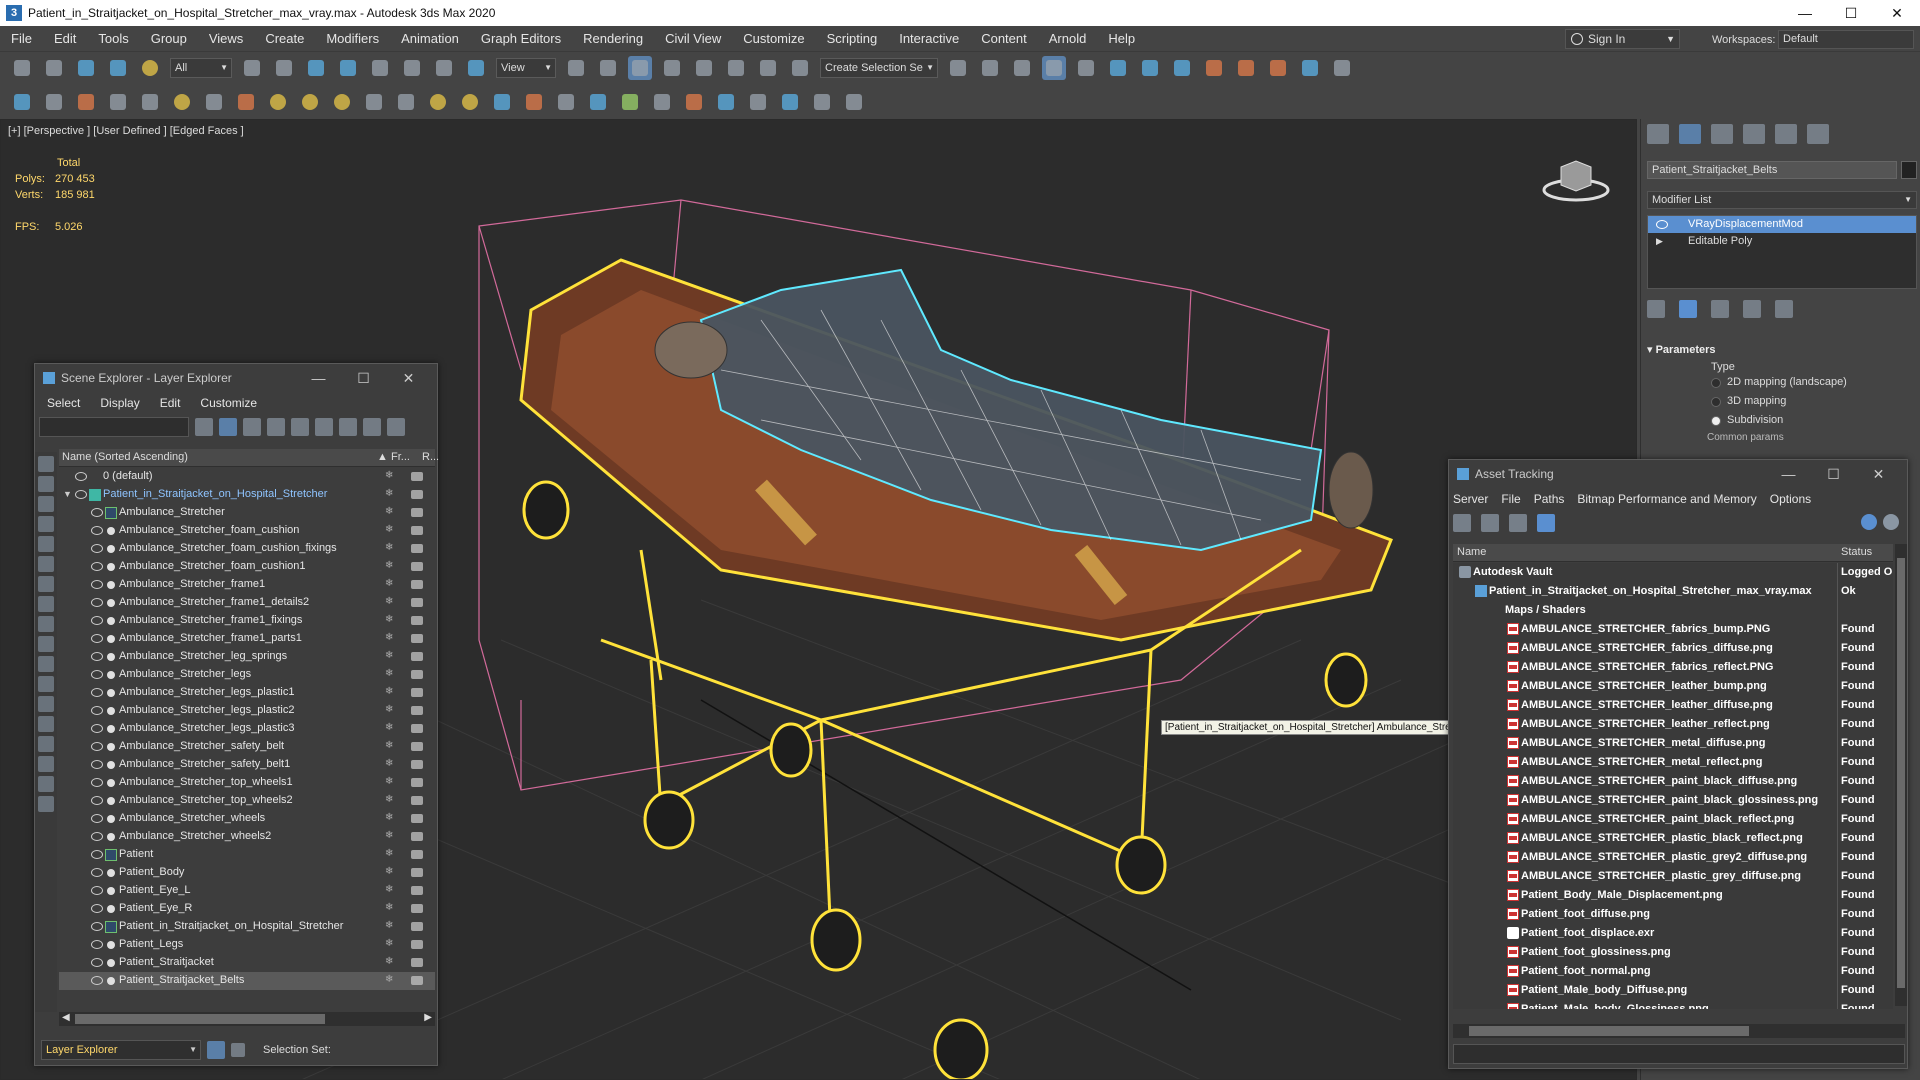 This screenshot has width=1920, height=1080. I want to click on type-3d-mapping-radio: 3D mapping, so click(1814, 401).